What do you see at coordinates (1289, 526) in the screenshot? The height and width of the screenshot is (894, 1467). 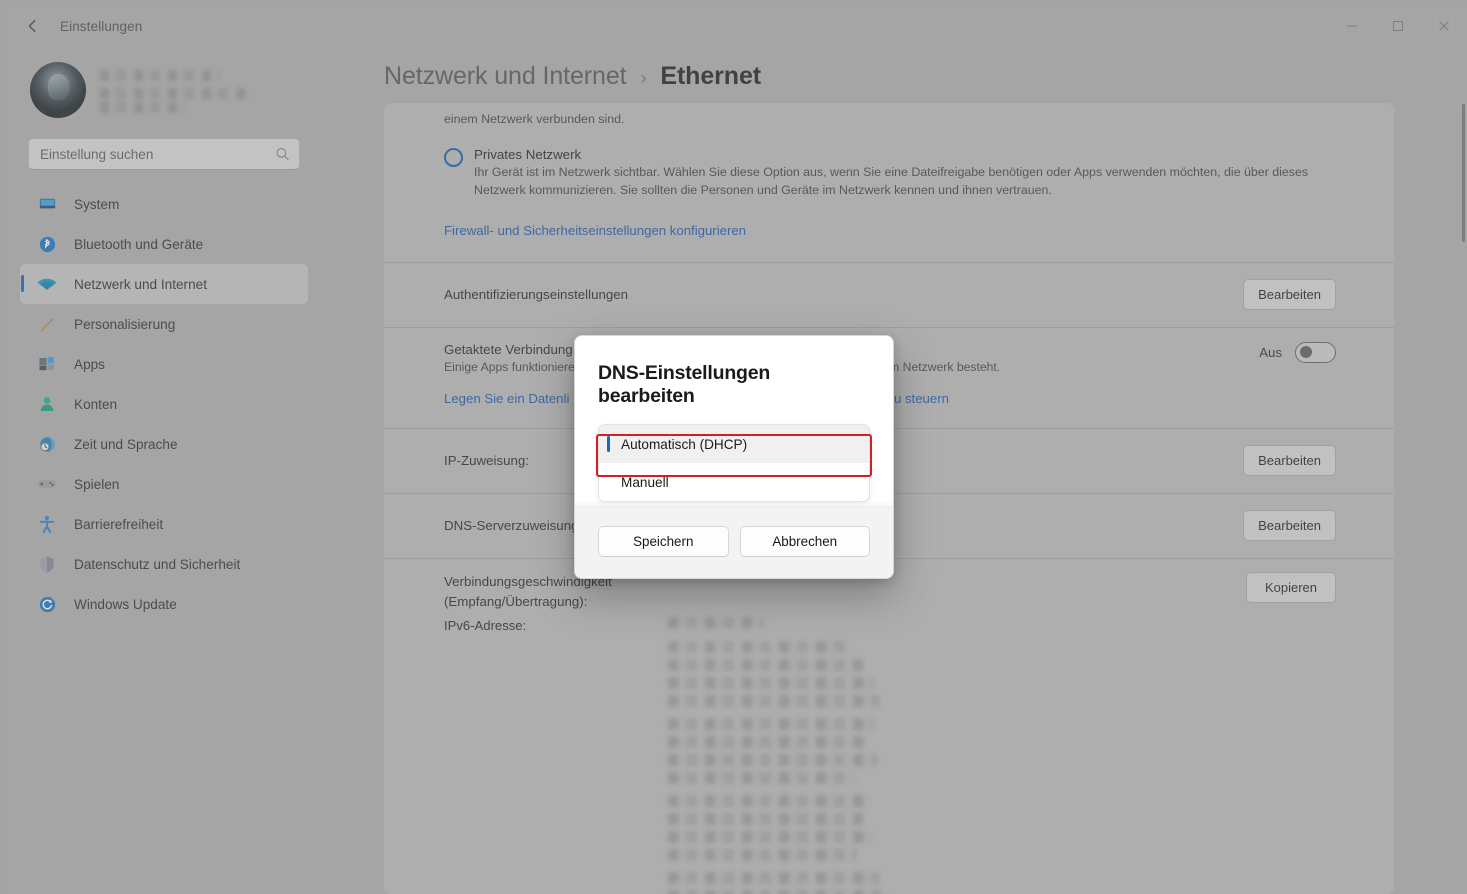 I see `dns-assignment-edit-button: Bearbeiten` at bounding box center [1289, 526].